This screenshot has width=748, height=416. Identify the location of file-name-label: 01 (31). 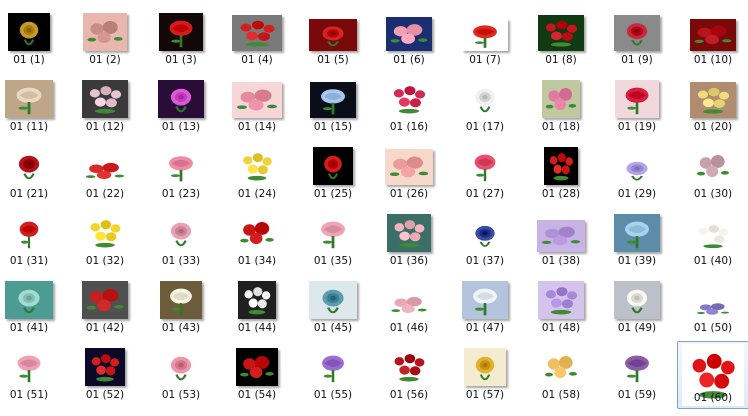
(29, 261).